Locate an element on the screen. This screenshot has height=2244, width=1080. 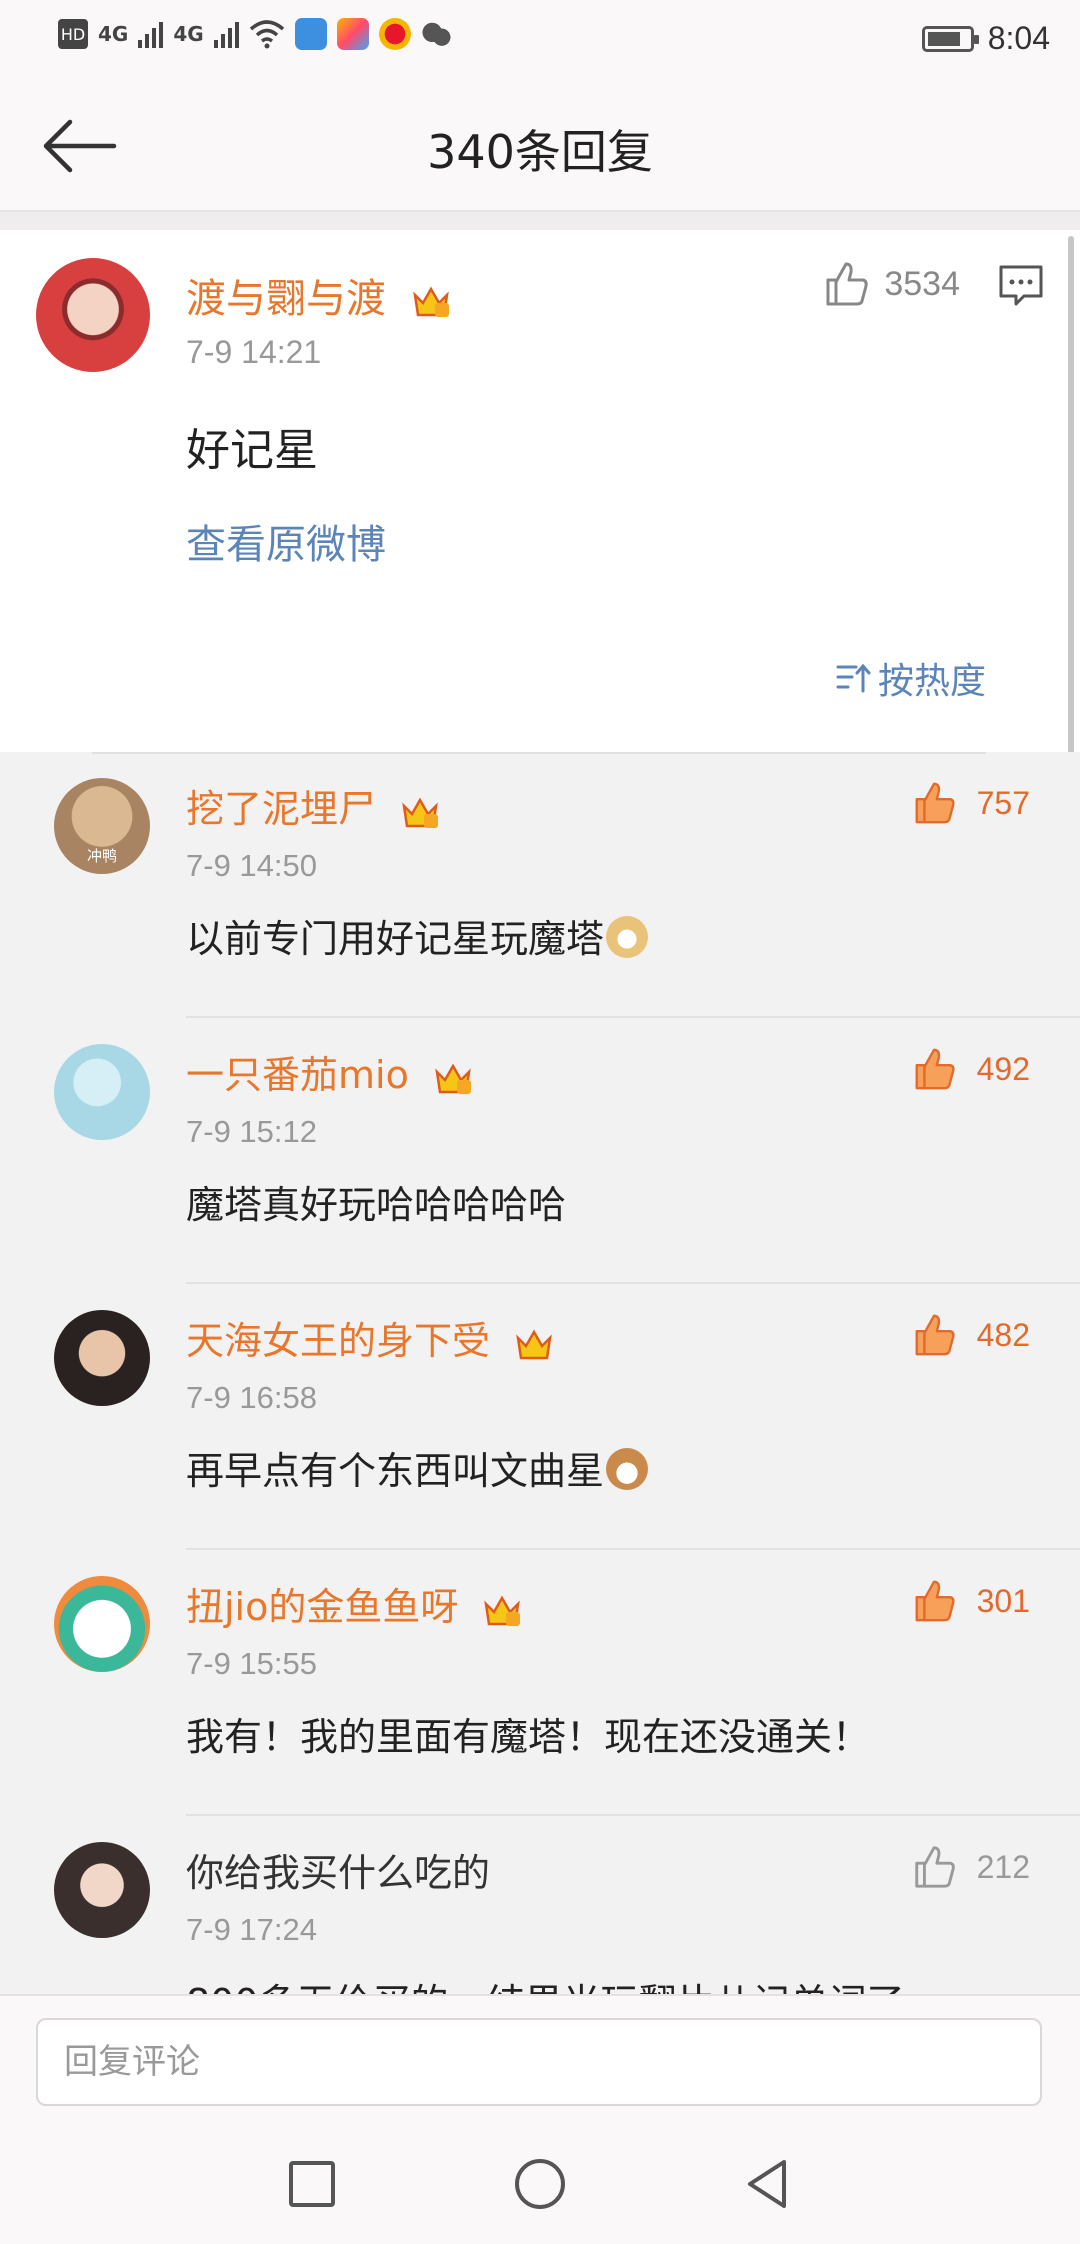
comment-author: 渡与翾与渡 is located at coordinates (318, 295).